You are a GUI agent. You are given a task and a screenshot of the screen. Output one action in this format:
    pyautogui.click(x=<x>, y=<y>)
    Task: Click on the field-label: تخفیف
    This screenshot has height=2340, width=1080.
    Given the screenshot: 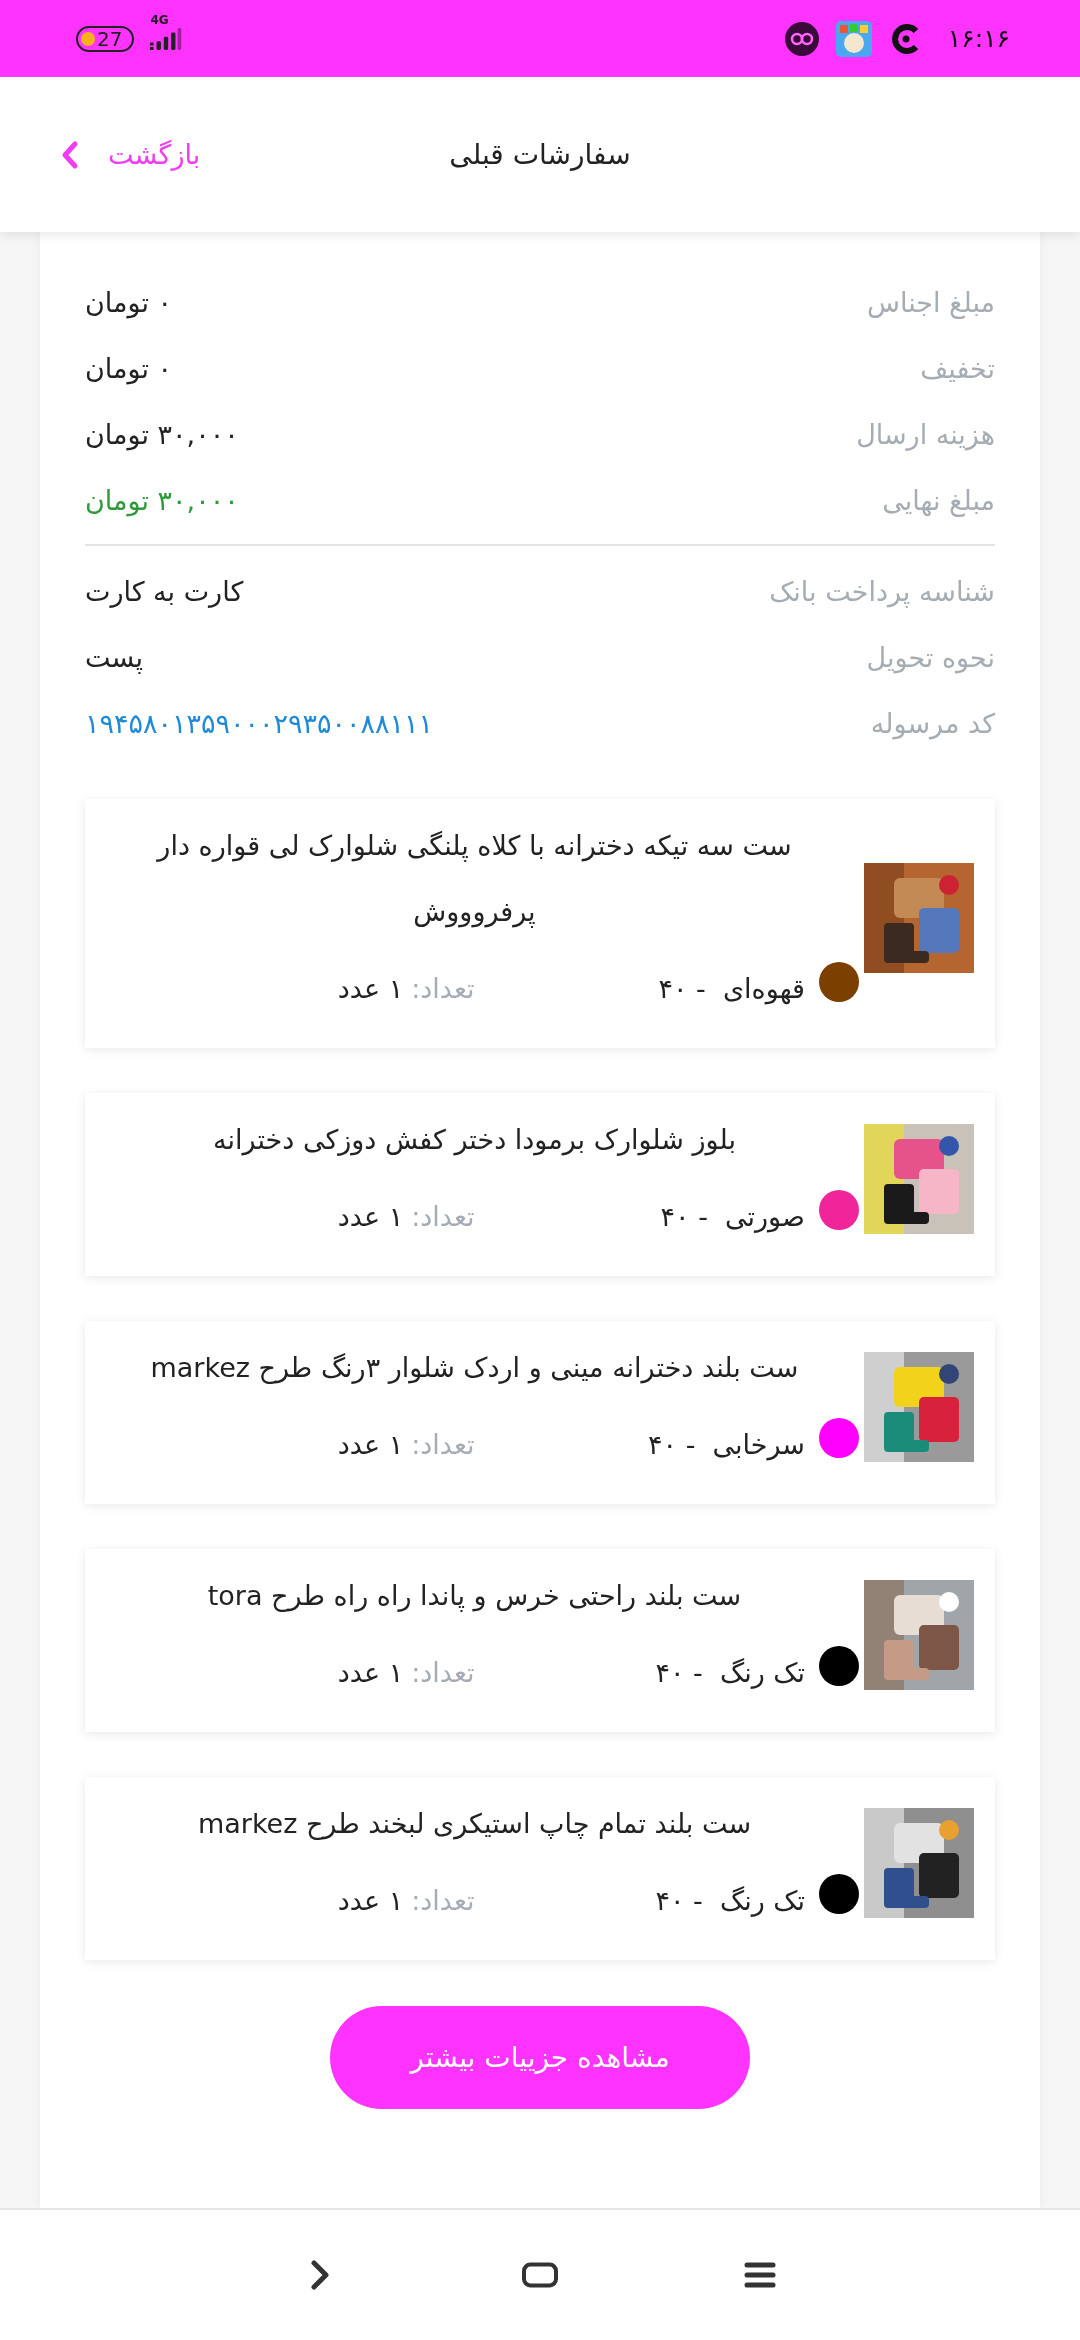 What is the action you would take?
    pyautogui.click(x=957, y=368)
    